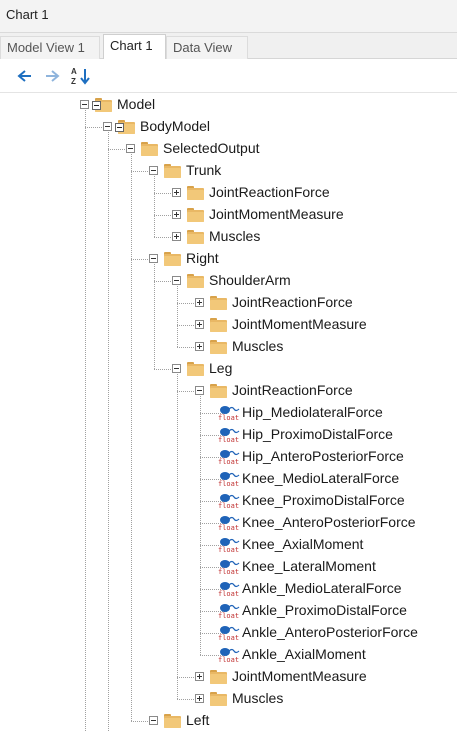  Describe the element at coordinates (228, 479) in the screenshot. I see `tree-item-knee-medio-lateral-force: float Knee_MedioLateralForce` at that location.